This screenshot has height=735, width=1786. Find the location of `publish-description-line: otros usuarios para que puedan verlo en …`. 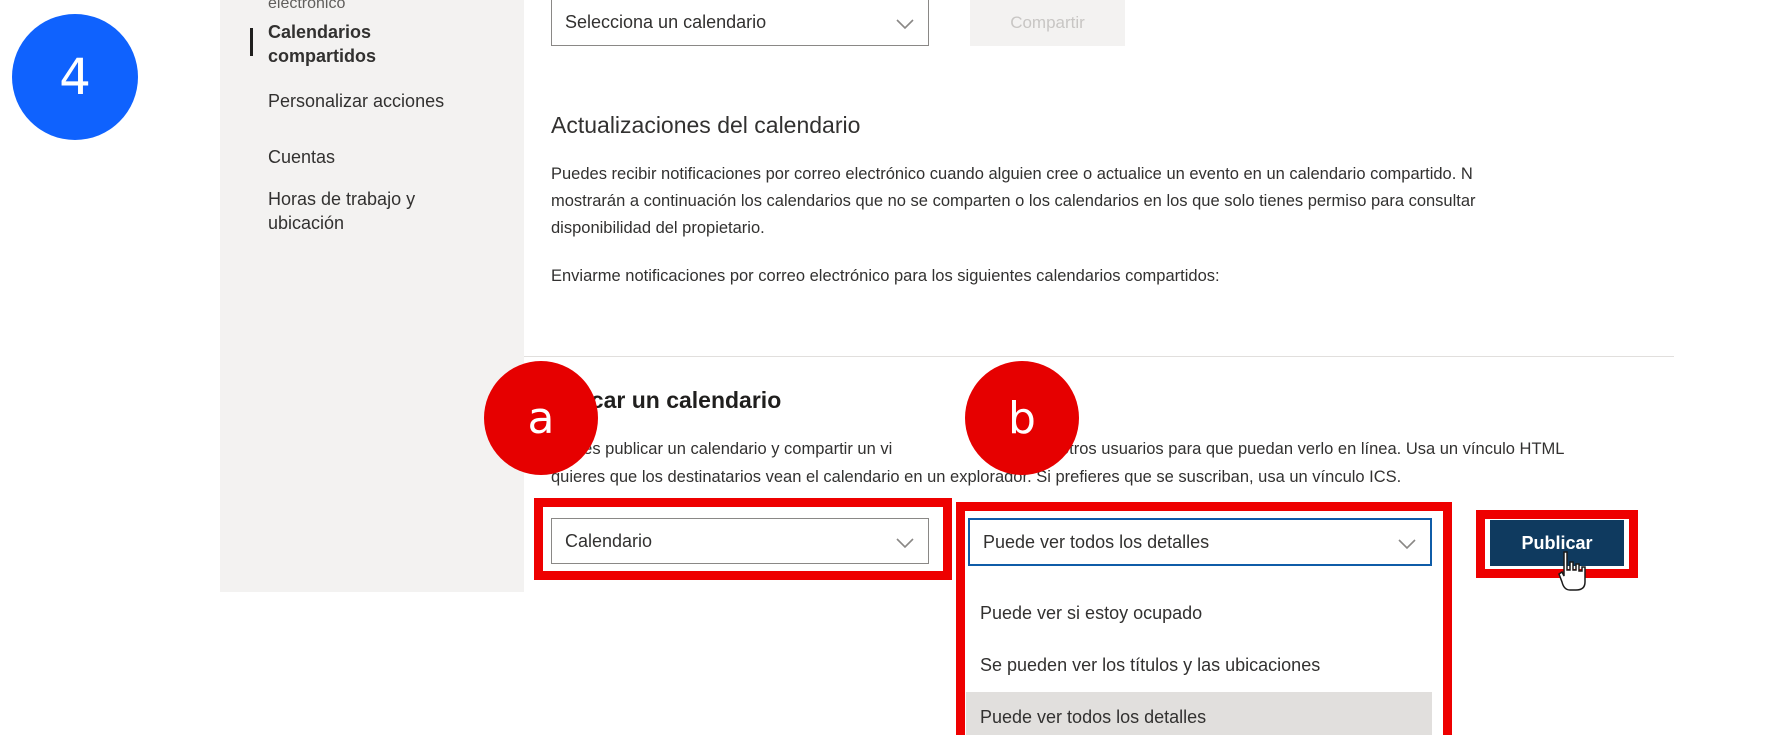

publish-description-line: otros usuarios para que puedan verlo en … is located at coordinates (1312, 449).